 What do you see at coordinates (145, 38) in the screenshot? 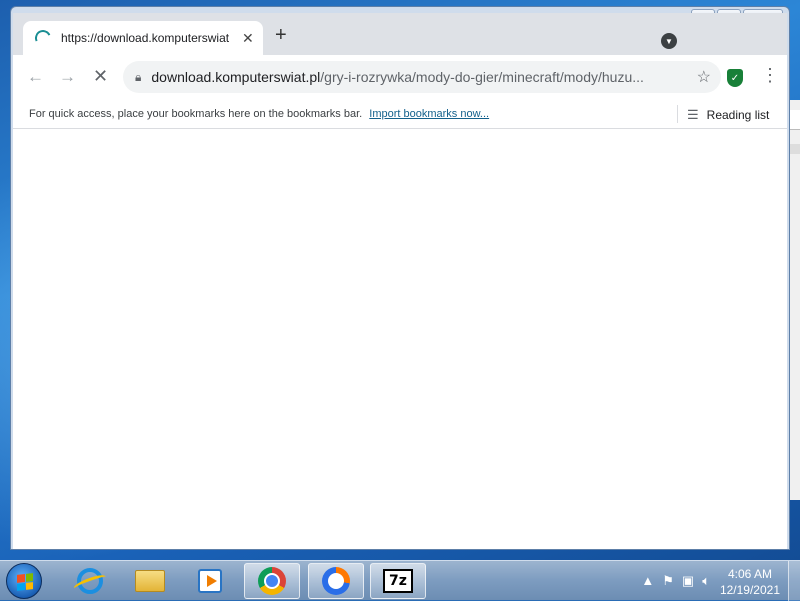
I see `tab-title: https://download.komputerswiat` at bounding box center [145, 38].